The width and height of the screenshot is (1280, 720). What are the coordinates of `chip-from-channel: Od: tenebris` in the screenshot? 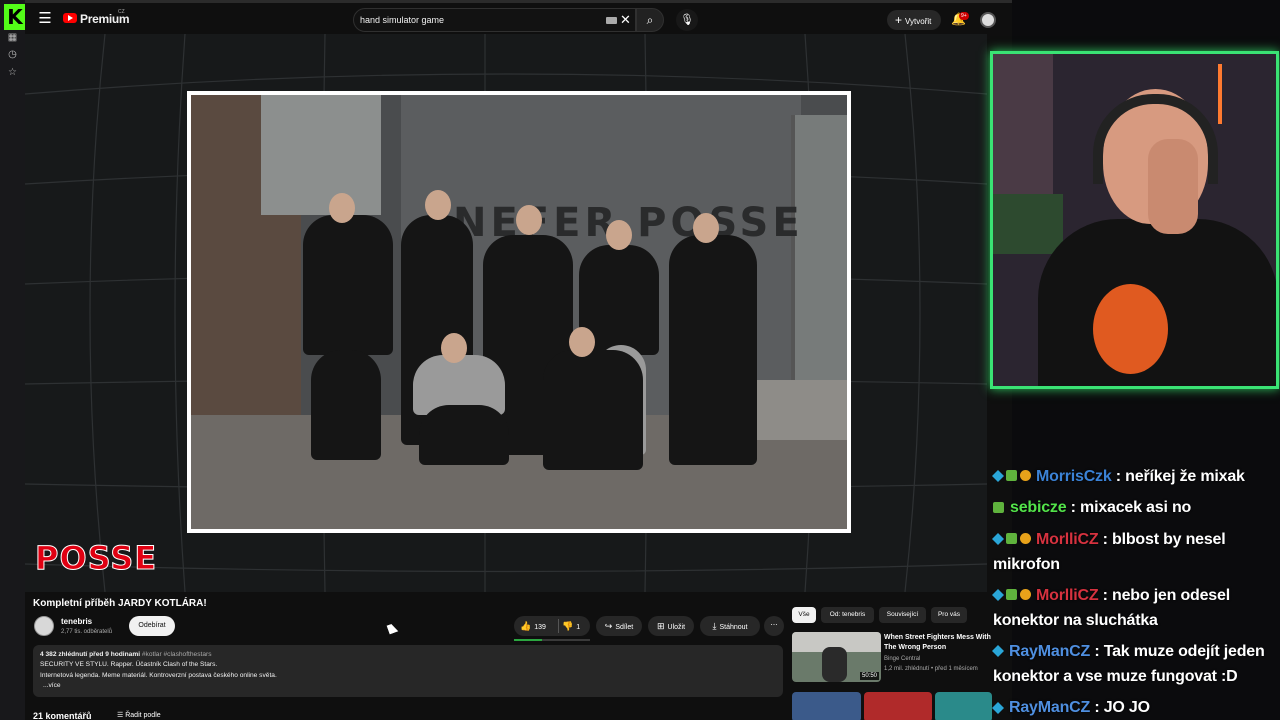 It's located at (847, 615).